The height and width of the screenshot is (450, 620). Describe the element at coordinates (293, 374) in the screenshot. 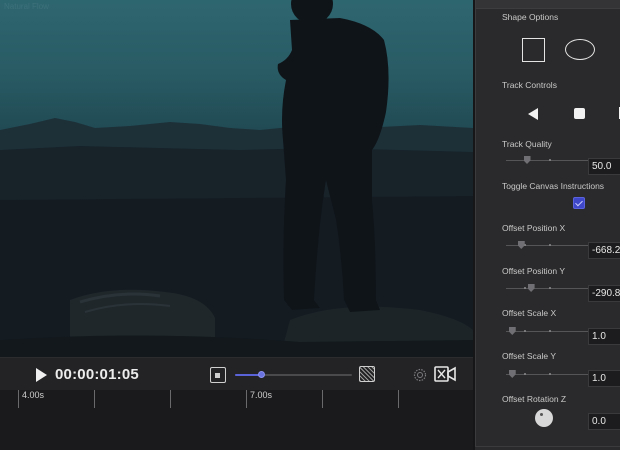

I see `timeline-zoom-slider` at that location.